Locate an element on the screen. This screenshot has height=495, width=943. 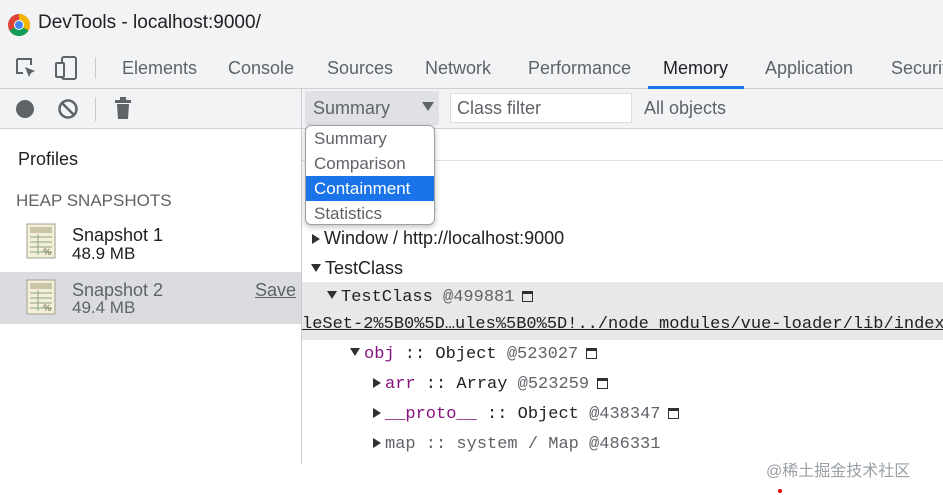
tab-memory: Memory is located at coordinates (695, 68).